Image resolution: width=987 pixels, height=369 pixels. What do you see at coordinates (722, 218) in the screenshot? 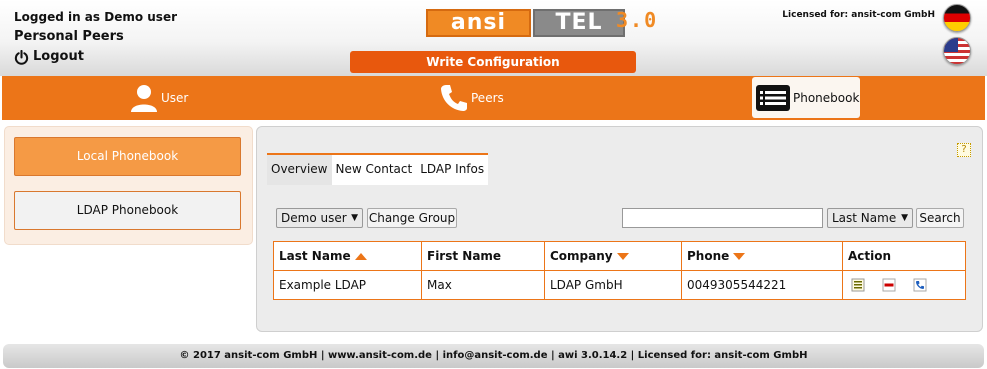
I see `search-input` at bounding box center [722, 218].